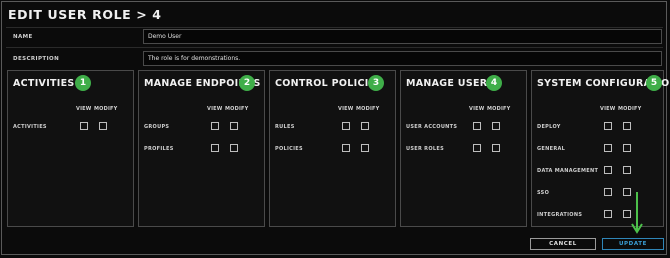  What do you see at coordinates (477, 126) in the screenshot?
I see `user-accounts-view-checkbox` at bounding box center [477, 126].